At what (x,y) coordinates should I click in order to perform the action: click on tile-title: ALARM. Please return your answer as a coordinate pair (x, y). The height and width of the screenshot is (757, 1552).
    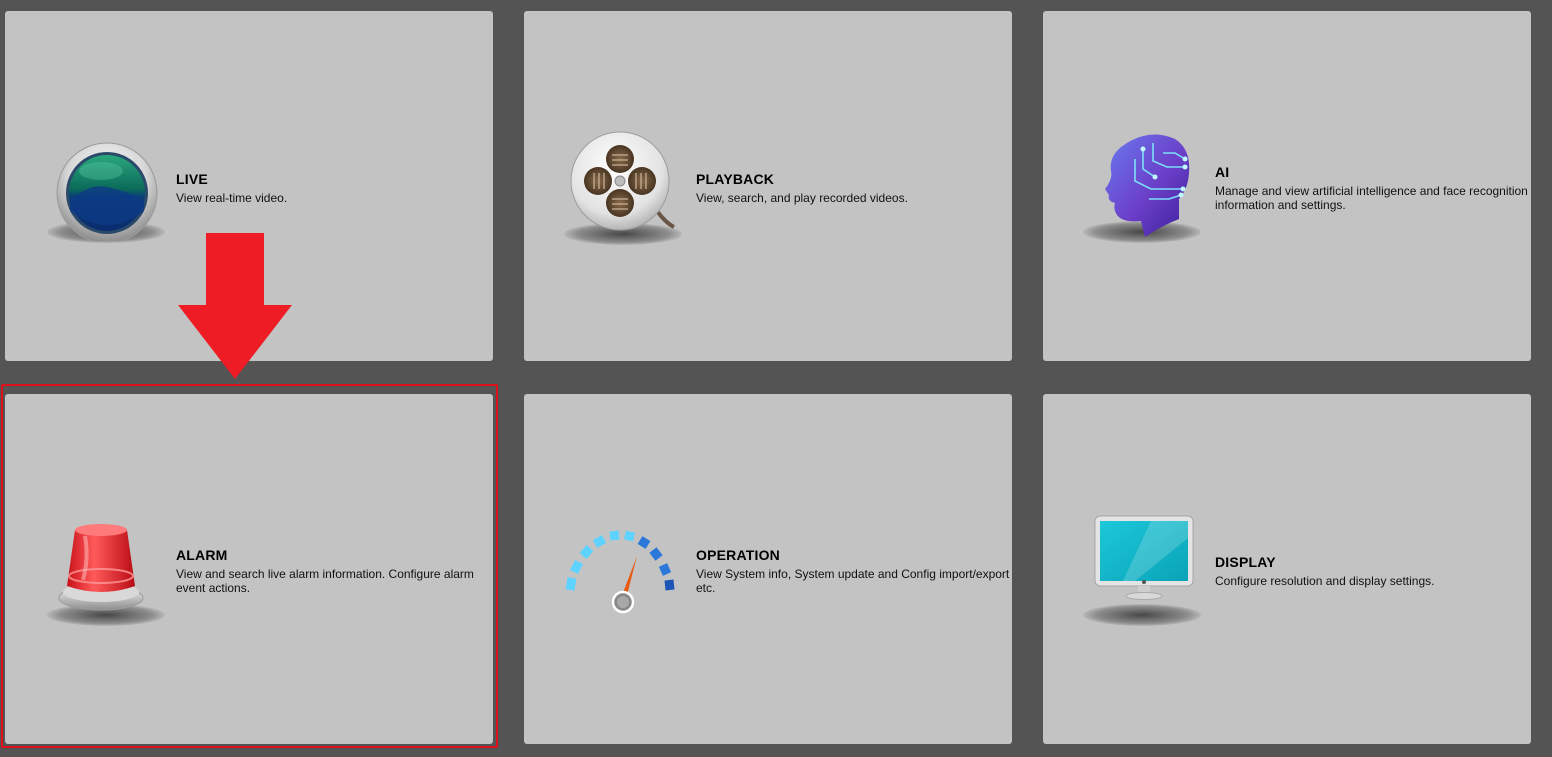
    Looking at the image, I should click on (202, 555).